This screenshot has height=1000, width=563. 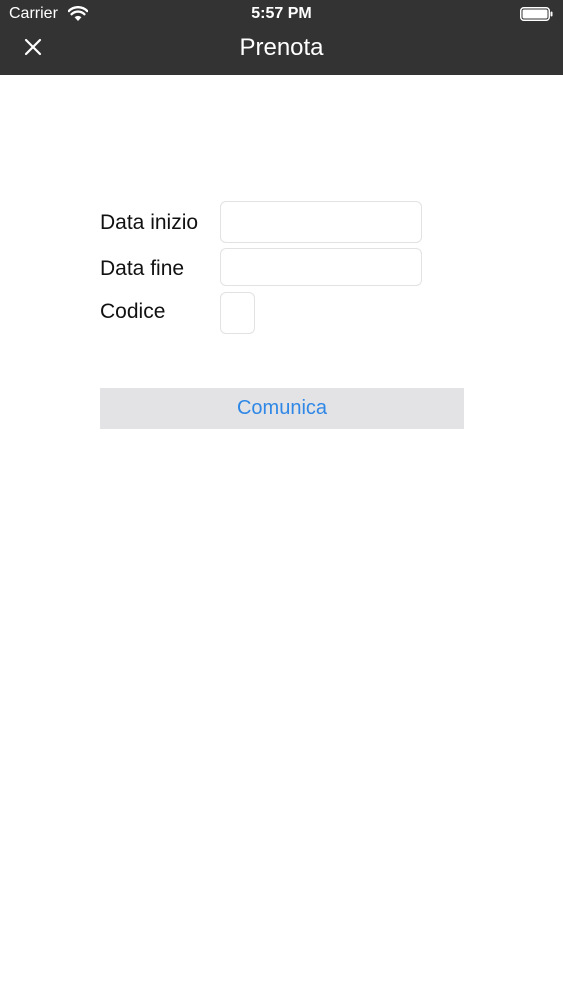 I want to click on battery-full-icon, so click(x=536, y=14).